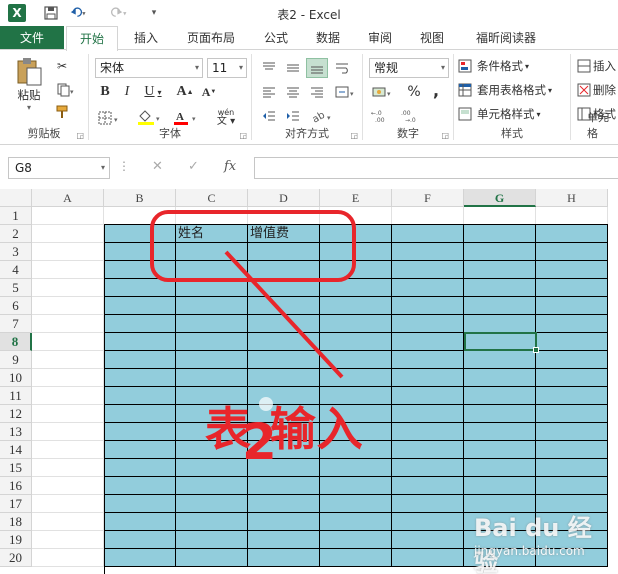 Image resolution: width=618 pixels, height=574 pixels. I want to click on row-header-13: 13, so click(16, 432).